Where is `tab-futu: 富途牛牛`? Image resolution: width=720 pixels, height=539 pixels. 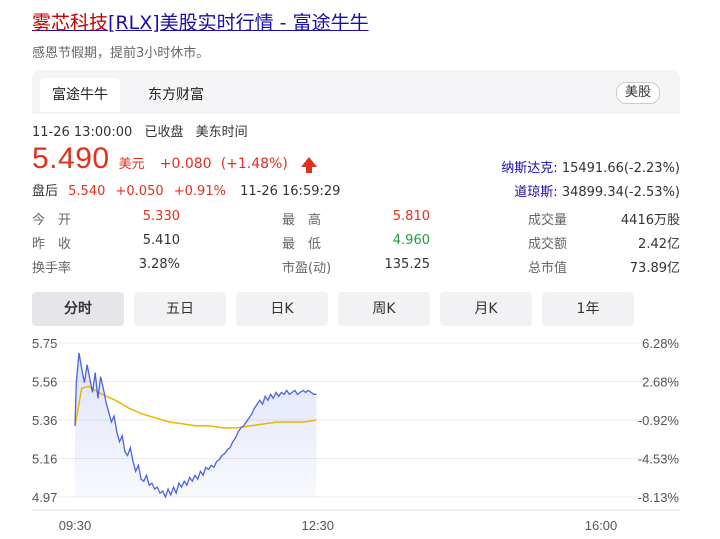
tab-futu: 富途牛牛 is located at coordinates (80, 95).